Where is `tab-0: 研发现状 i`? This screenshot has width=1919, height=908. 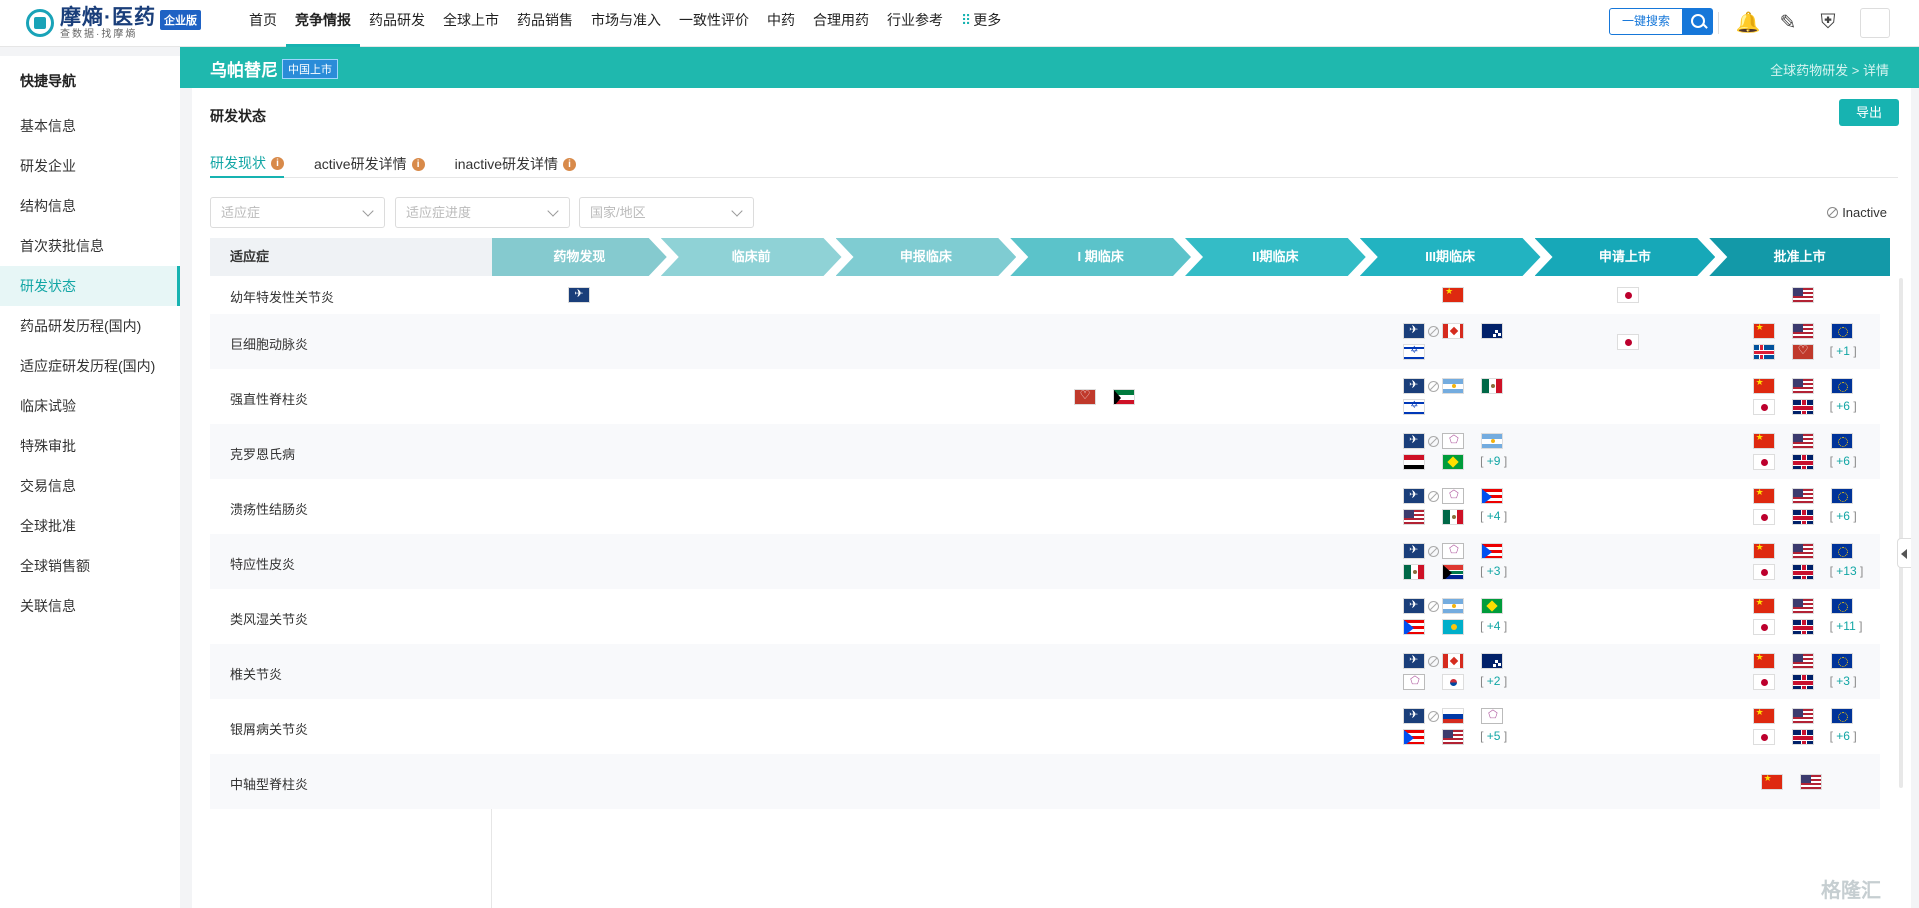 tab-0: 研发现状 i is located at coordinates (247, 164).